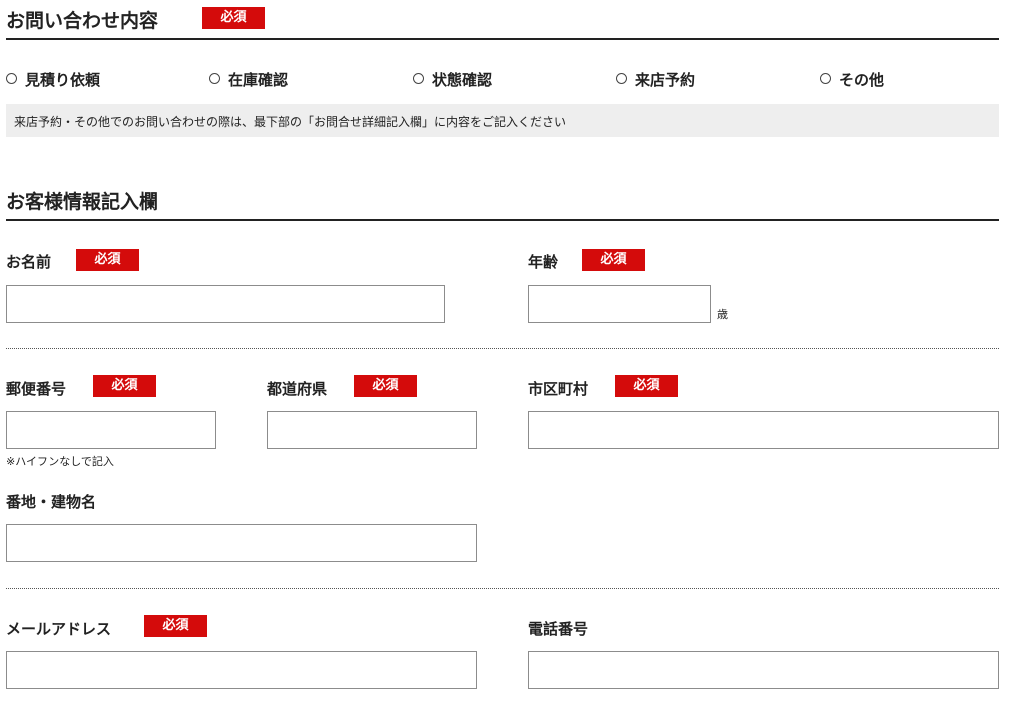 The height and width of the screenshot is (716, 1024). What do you see at coordinates (82, 202) in the screenshot?
I see `customer-section-title: お客様情報記入欄` at bounding box center [82, 202].